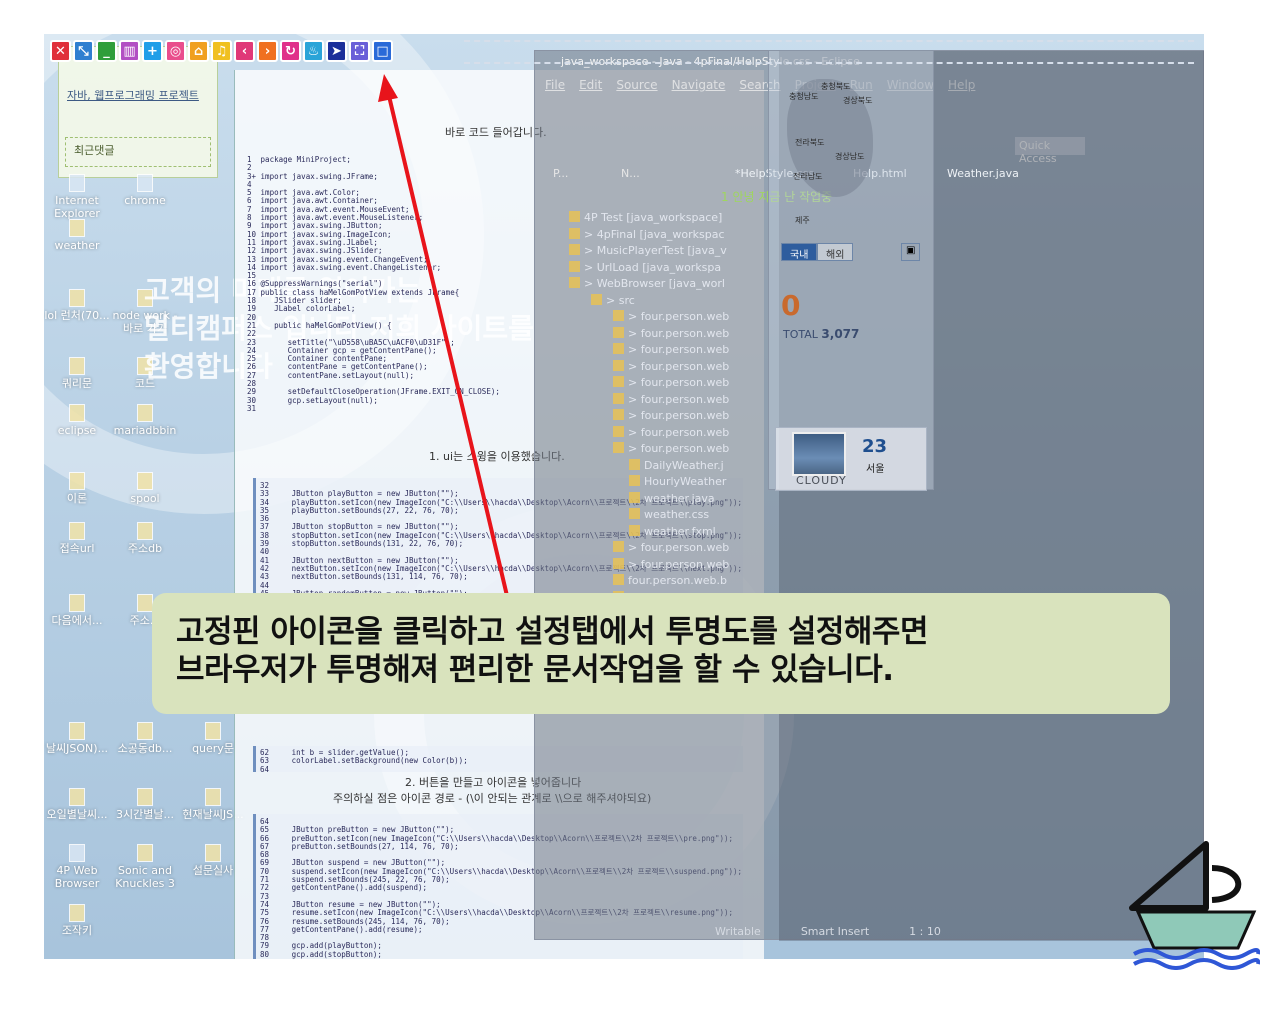 Image resolution: width=1280 pixels, height=1024 pixels. What do you see at coordinates (875, 469) in the screenshot?
I see `city-name: 서울` at bounding box center [875, 469].